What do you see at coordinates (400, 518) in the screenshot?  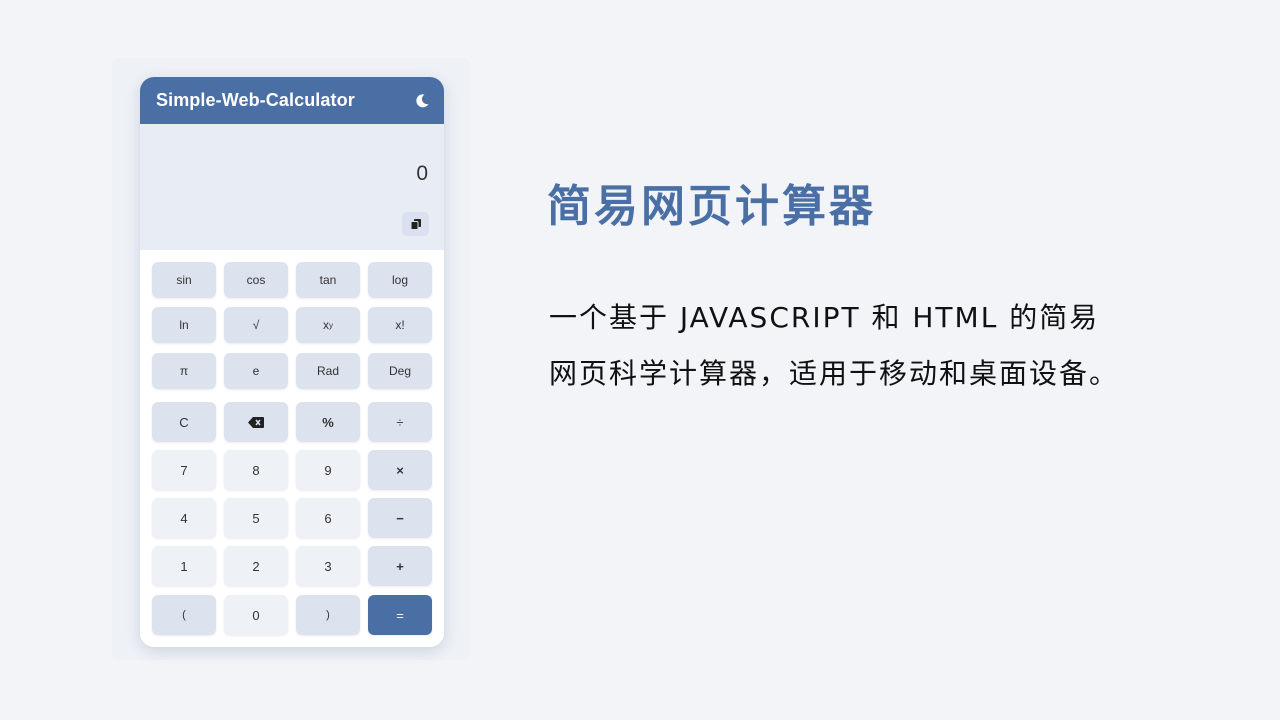 I see `minus-button: −` at bounding box center [400, 518].